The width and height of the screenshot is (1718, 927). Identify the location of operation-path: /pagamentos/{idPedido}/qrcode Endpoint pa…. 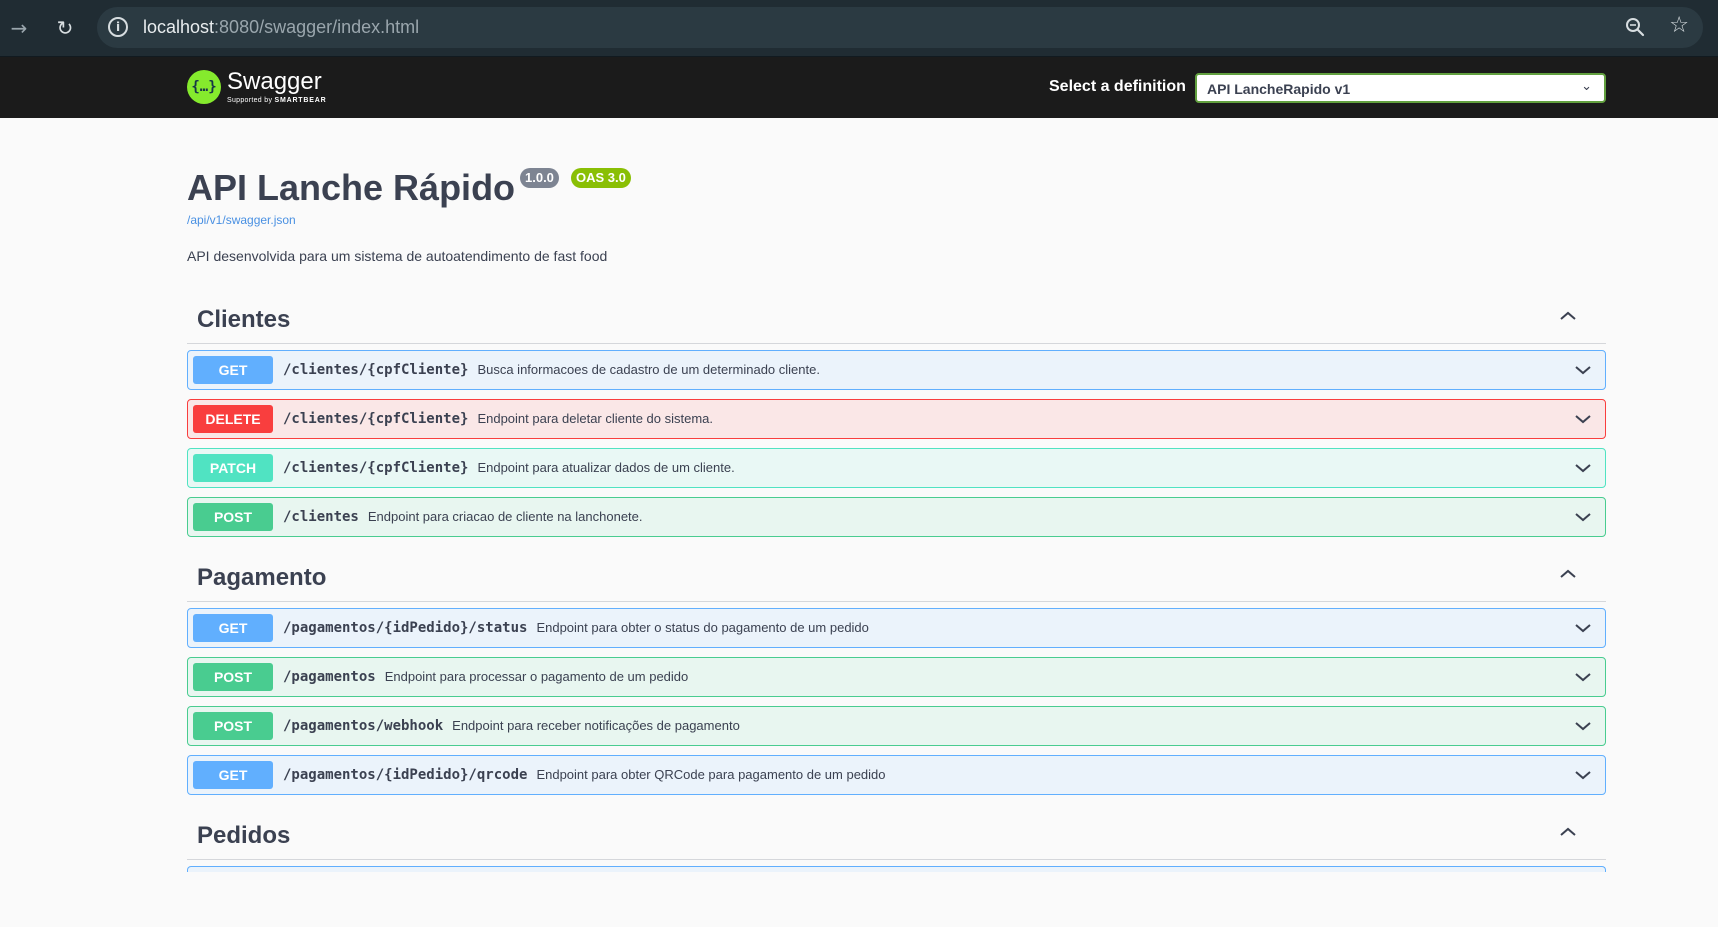
(584, 775).